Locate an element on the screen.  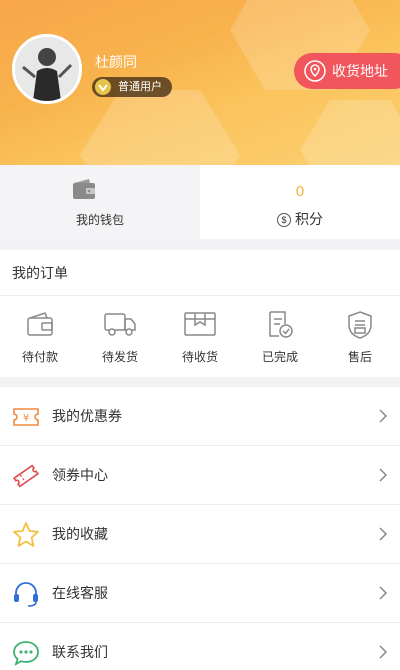
box-icon is located at coordinates (200, 324).